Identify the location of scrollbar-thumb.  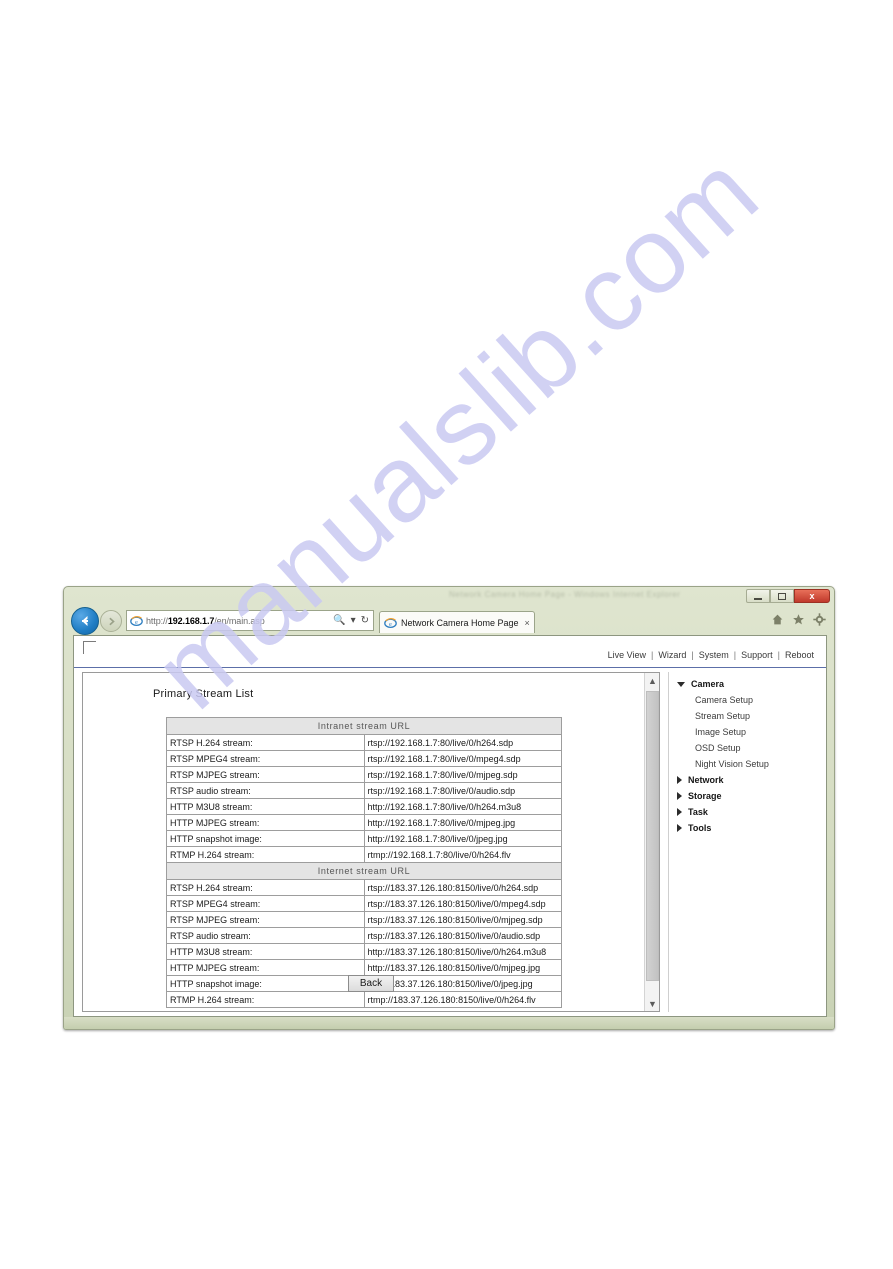
(652, 836).